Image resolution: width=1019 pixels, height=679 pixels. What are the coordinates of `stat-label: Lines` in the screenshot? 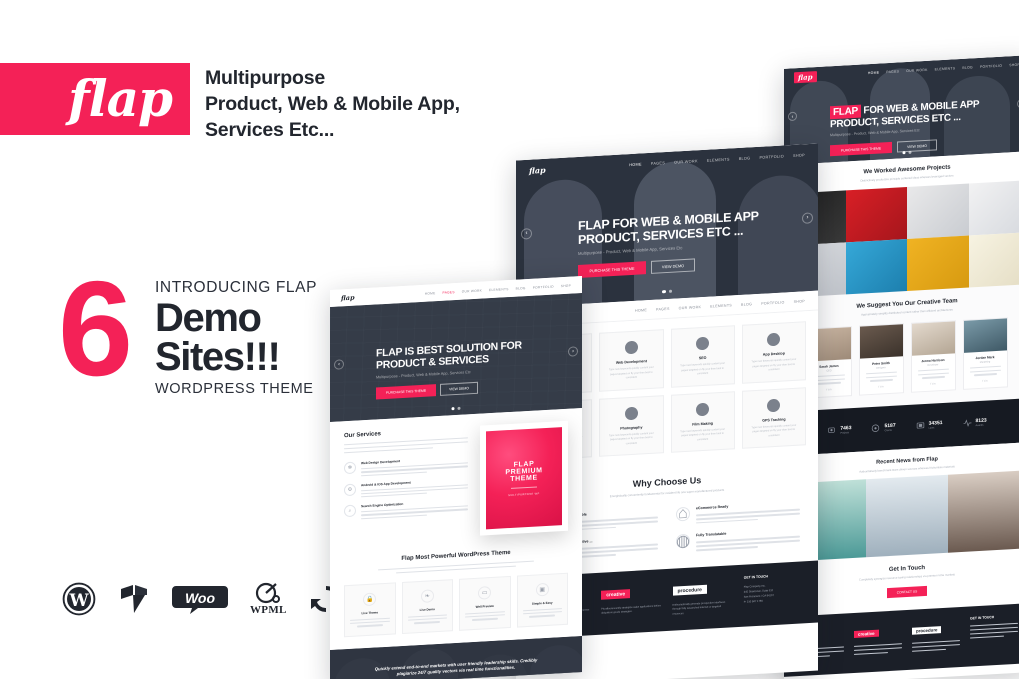 It's located at (931, 428).